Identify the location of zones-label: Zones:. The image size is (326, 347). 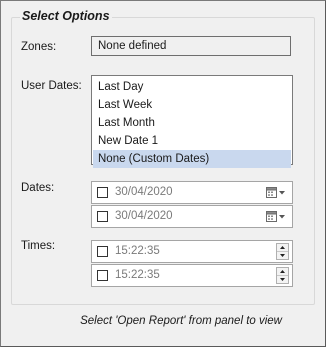
(39, 47).